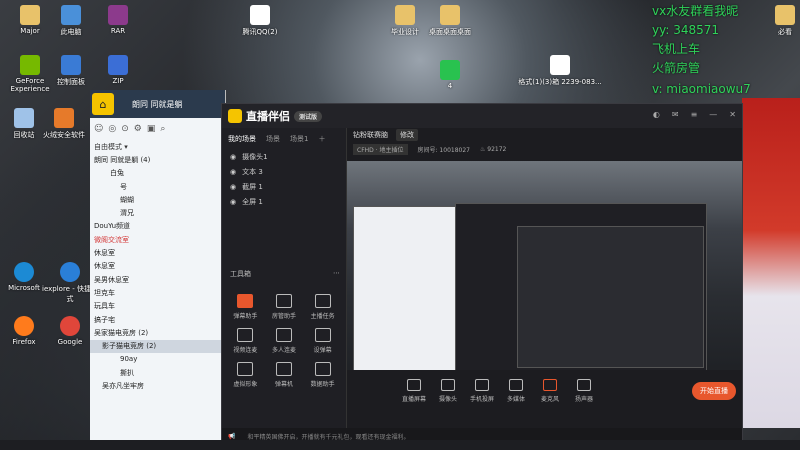  Describe the element at coordinates (283, 369) in the screenshot. I see `danmaku-machine-icon` at that location.